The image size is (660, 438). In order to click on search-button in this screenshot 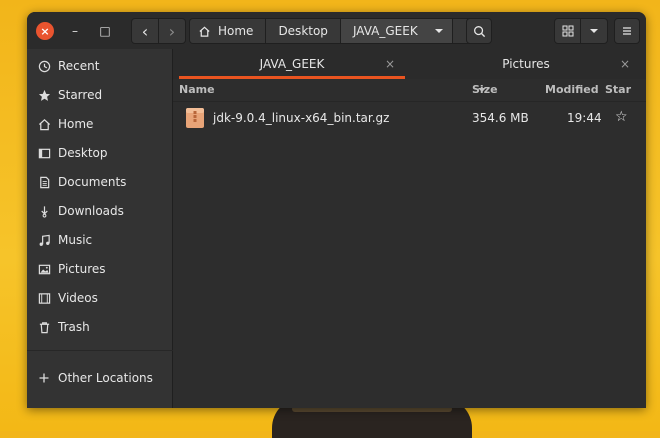, I will do `click(479, 31)`.